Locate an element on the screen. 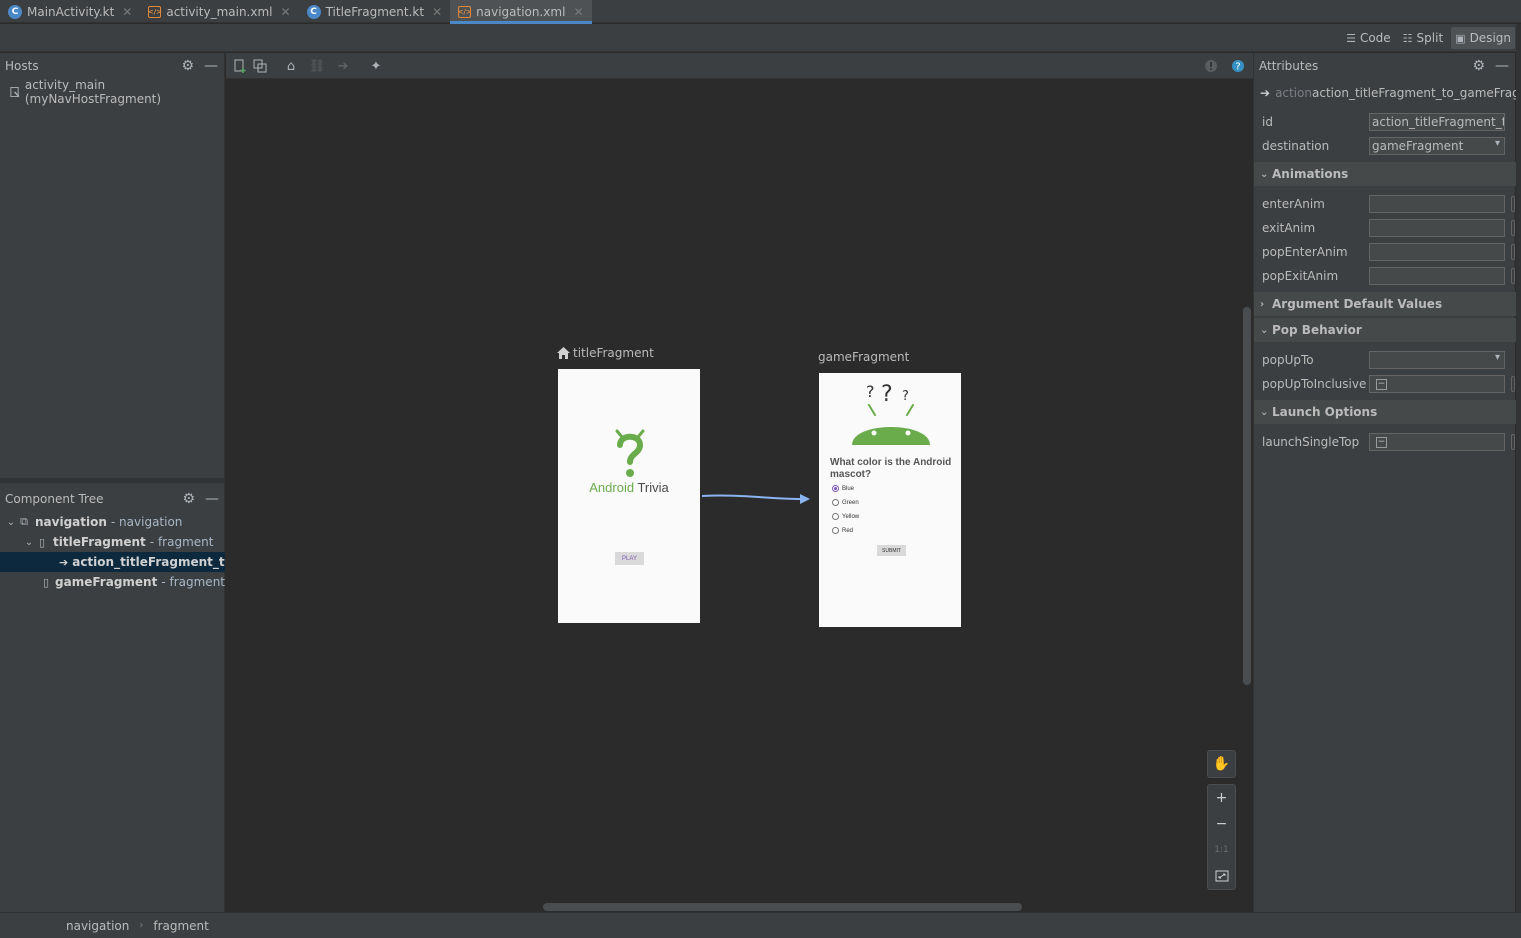 Image resolution: width=1521 pixels, height=938 pixels. tab-main-activity: C MainActivity.kt ✕ is located at coordinates (70, 11).